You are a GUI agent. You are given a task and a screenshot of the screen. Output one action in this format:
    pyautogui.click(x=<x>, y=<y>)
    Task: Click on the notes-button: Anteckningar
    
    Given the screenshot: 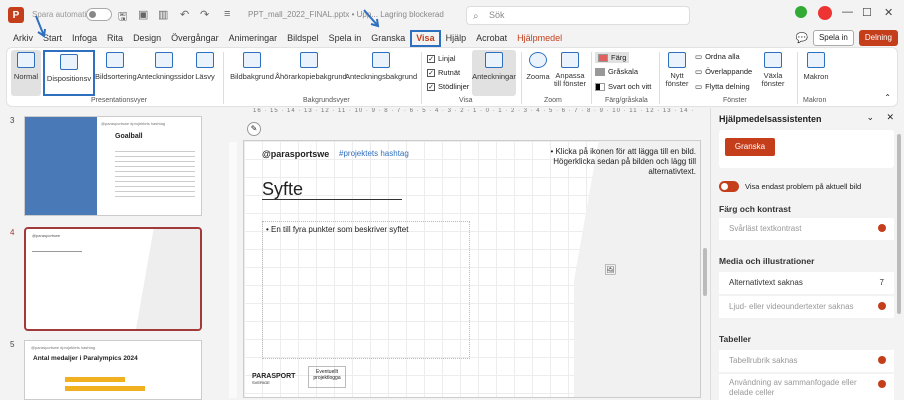 What is the action you would take?
    pyautogui.click(x=494, y=73)
    